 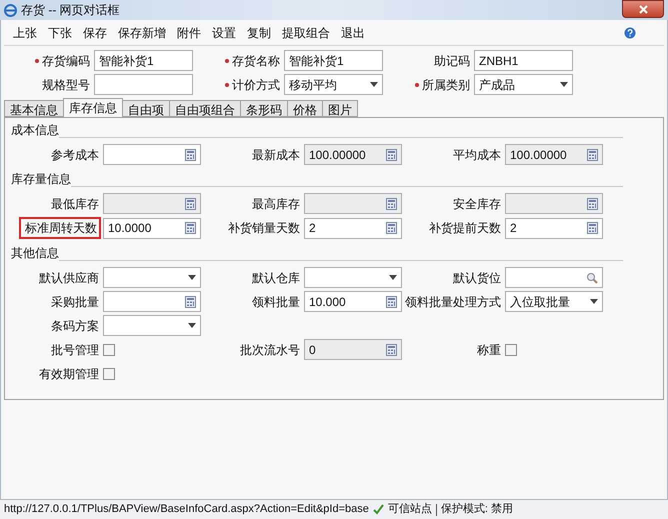 What do you see at coordinates (35, 253) in the screenshot?
I see `section-title: 其他信息` at bounding box center [35, 253].